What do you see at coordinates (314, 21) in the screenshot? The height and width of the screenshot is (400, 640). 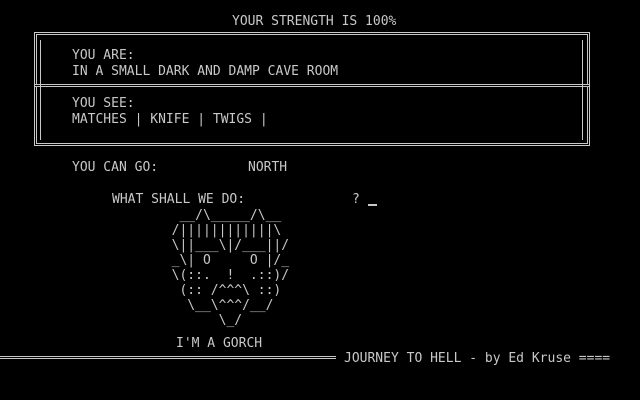 I see `strength-status: YOUR STRENGTH IS 100%` at bounding box center [314, 21].